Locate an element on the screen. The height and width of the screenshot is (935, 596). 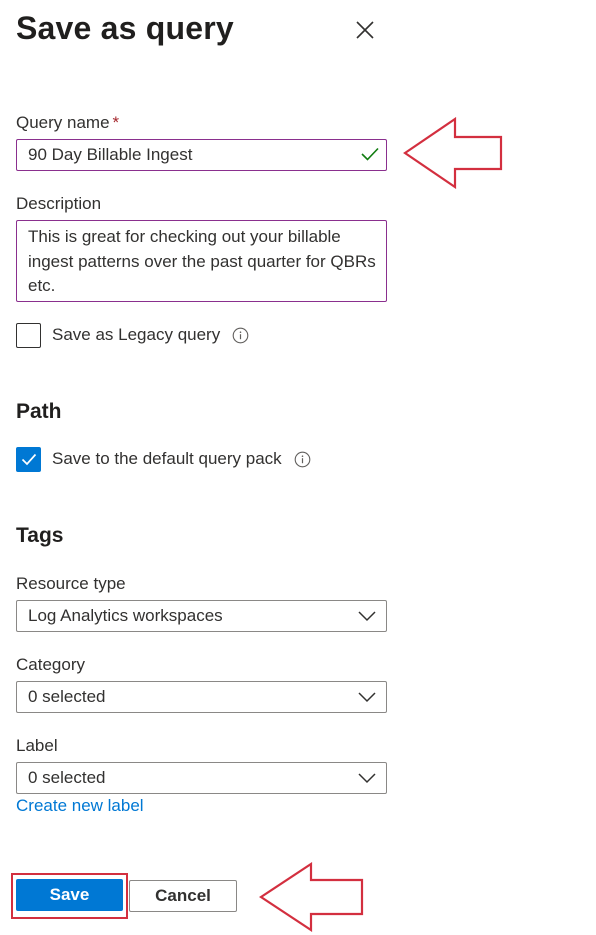
query-name-label-text: Query name is located at coordinates (63, 122).